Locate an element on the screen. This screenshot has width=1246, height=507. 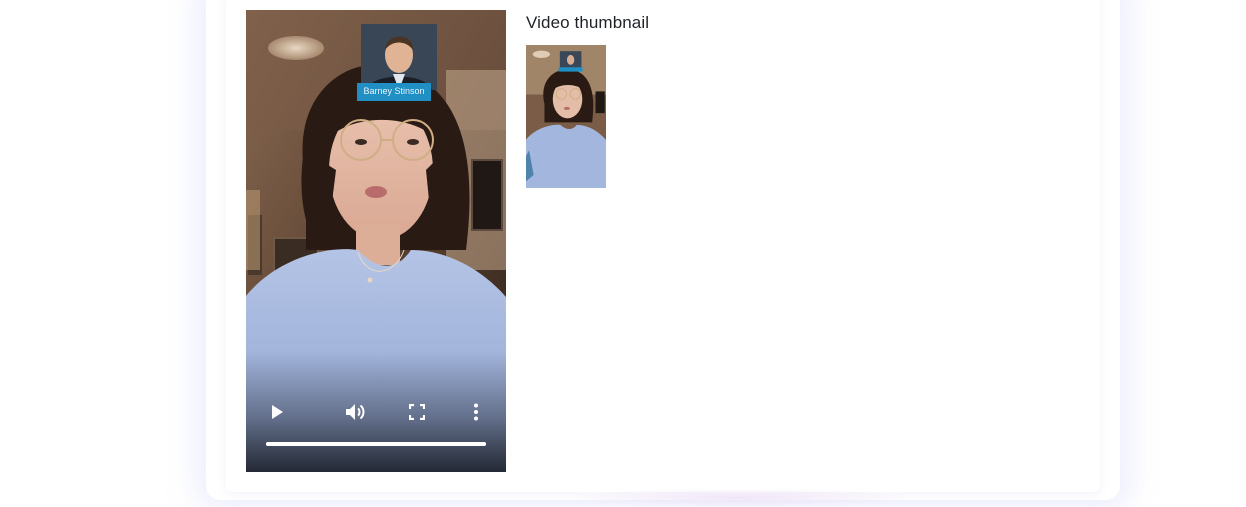
more-vertical-icon is located at coordinates (476, 412).